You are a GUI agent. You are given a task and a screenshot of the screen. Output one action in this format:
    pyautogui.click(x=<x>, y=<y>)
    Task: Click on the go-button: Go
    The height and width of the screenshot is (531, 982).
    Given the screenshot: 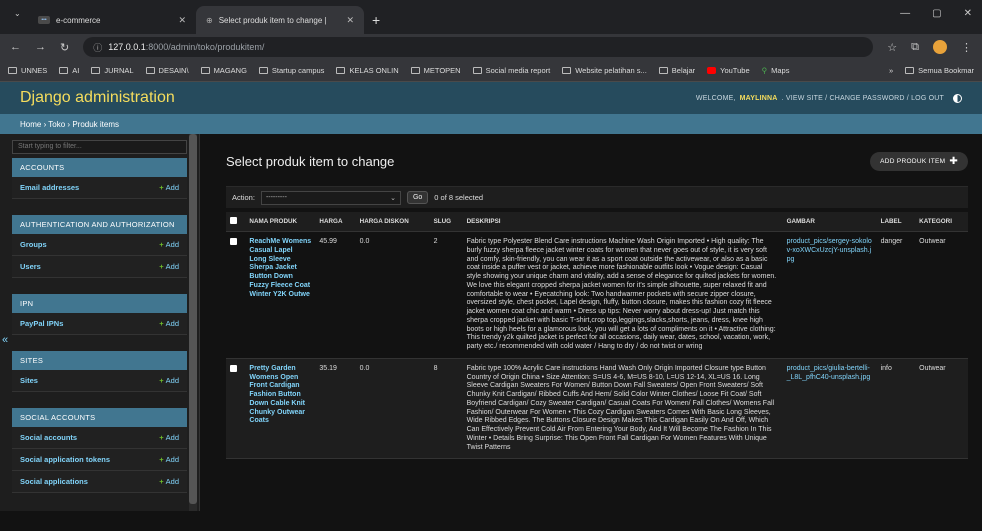 What is the action you would take?
    pyautogui.click(x=417, y=197)
    